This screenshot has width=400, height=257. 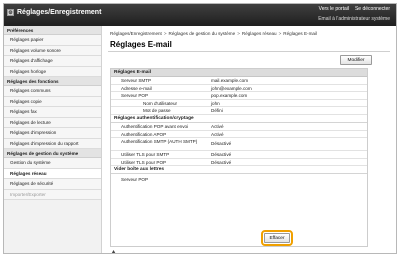 I want to click on sidebar-item-paper: Réglages papier, so click(x=52, y=40).